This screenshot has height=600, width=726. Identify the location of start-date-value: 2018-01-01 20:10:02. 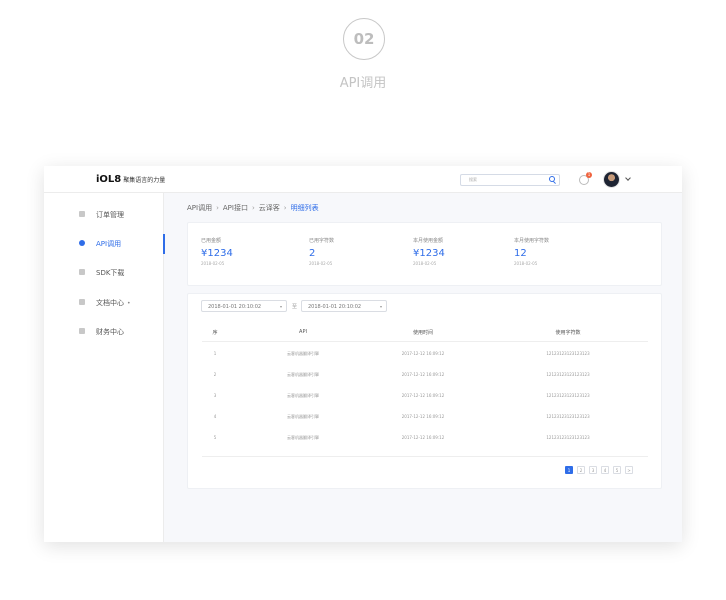
(235, 307).